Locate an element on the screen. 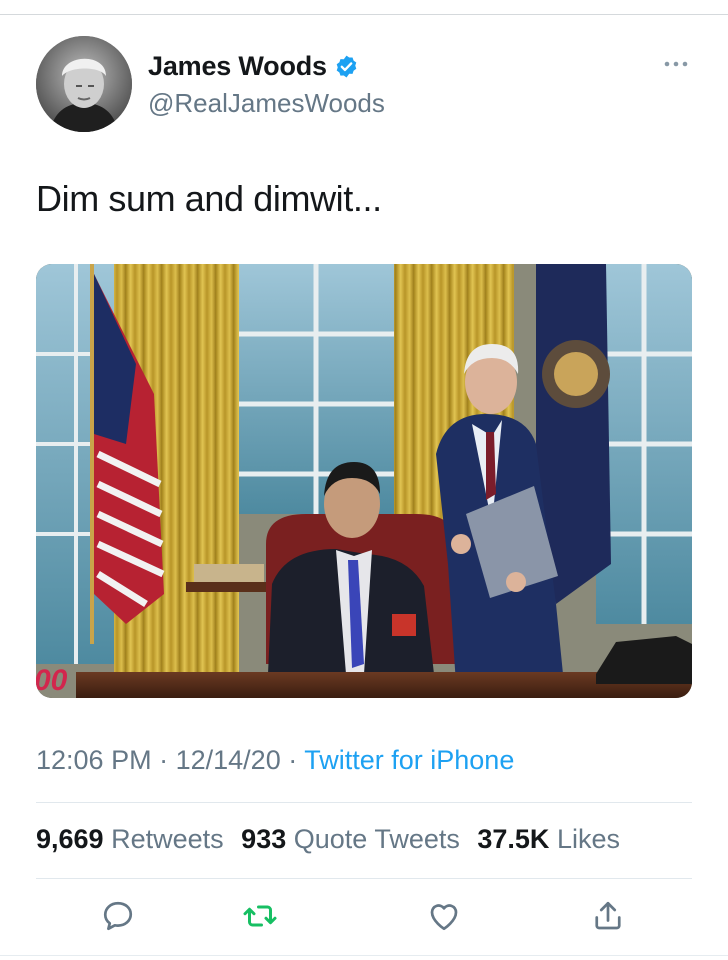 The height and width of the screenshot is (960, 728). retweets-count: 9,669 is located at coordinates (70, 839).